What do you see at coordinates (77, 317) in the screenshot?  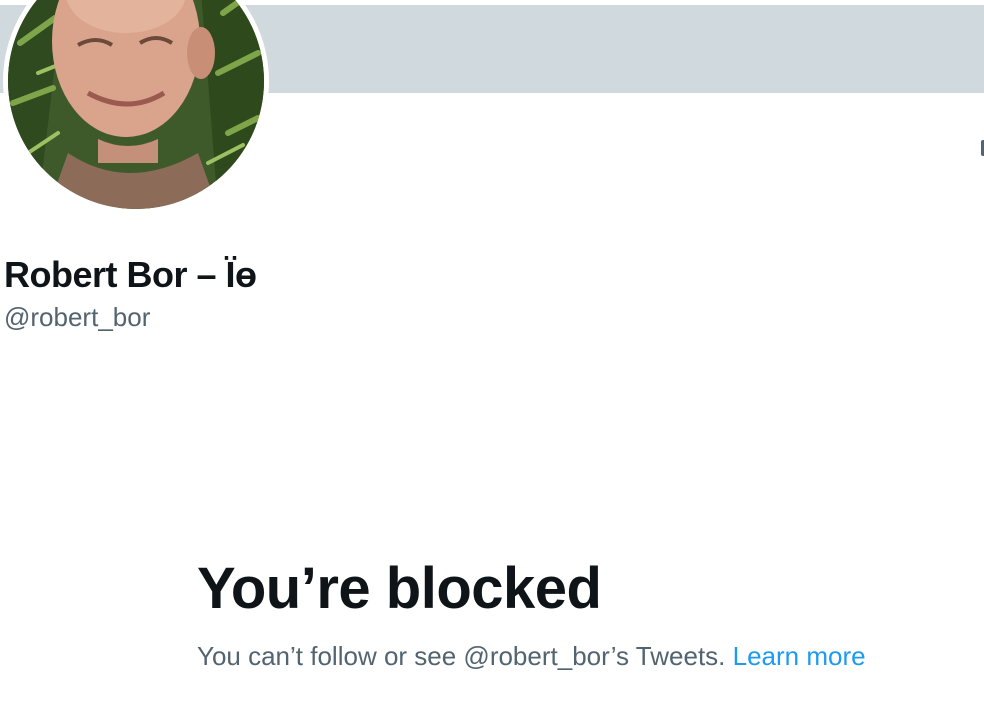 I see `user-handle: @robert_bor` at bounding box center [77, 317].